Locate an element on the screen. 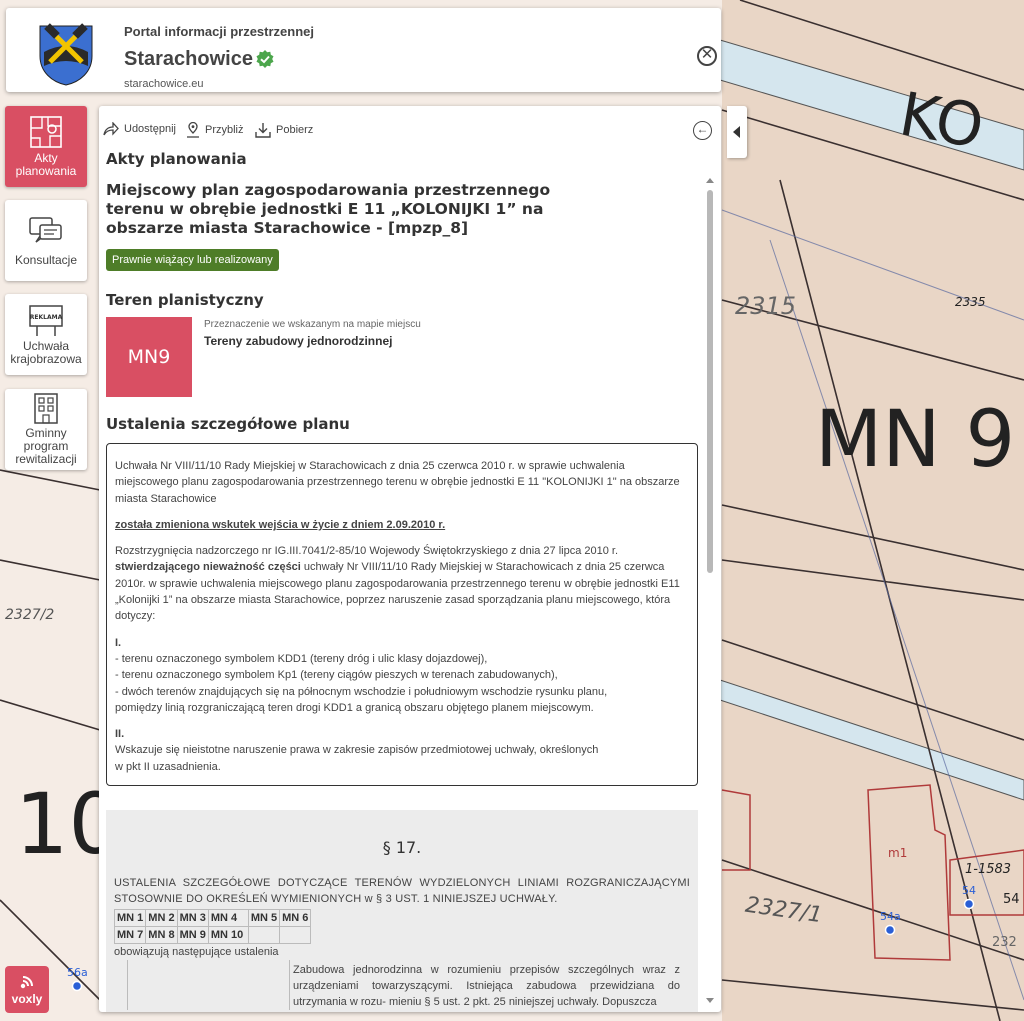 Image resolution: width=1024 pixels, height=1021 pixels. map-label-parcel: 2335 is located at coordinates (970, 302).